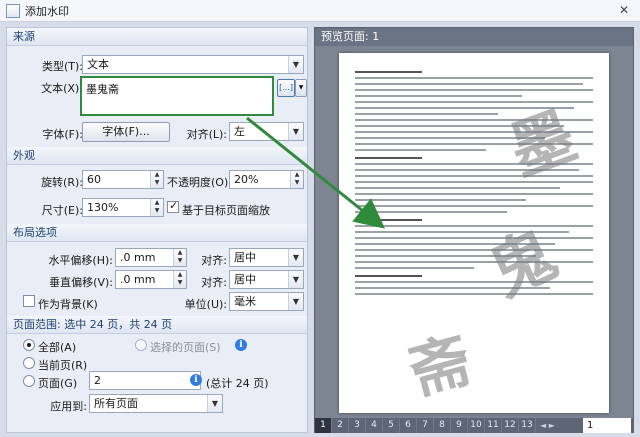 The height and width of the screenshot is (437, 640). What do you see at coordinates (206, 134) in the screenshot?
I see `align-label: 对齐(L):` at bounding box center [206, 134].